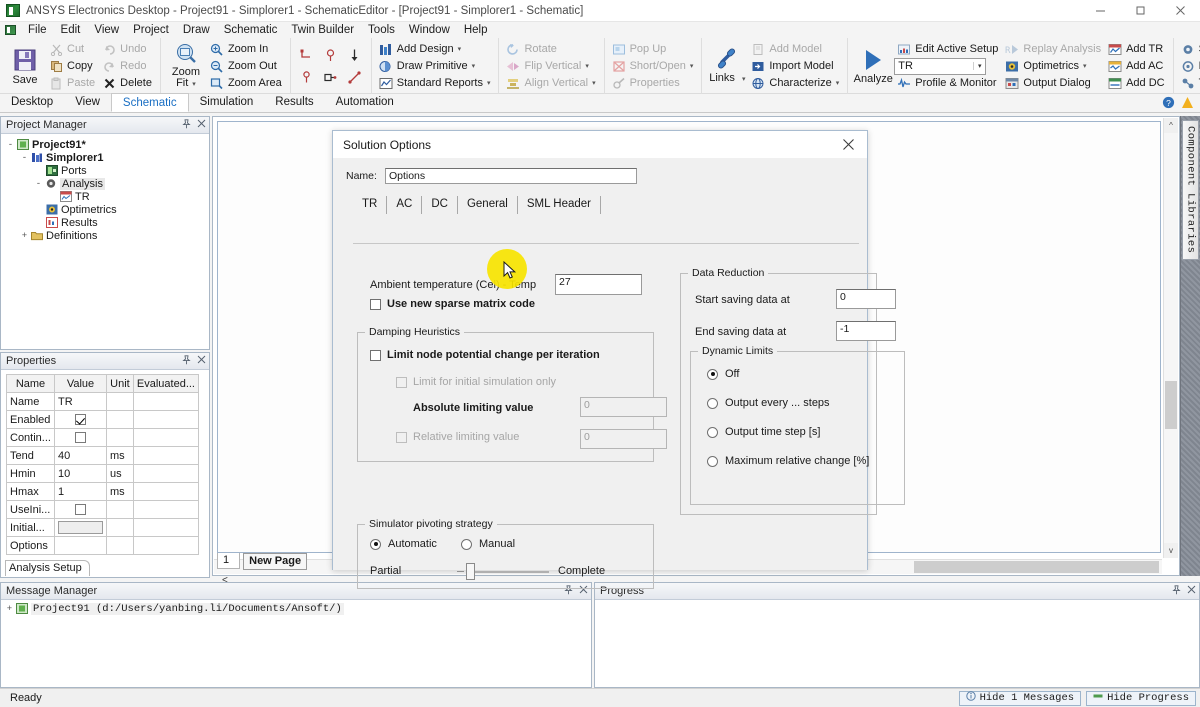 This screenshot has width=1200, height=707. I want to click on short-open-button: Short/Open ▾, so click(653, 66).